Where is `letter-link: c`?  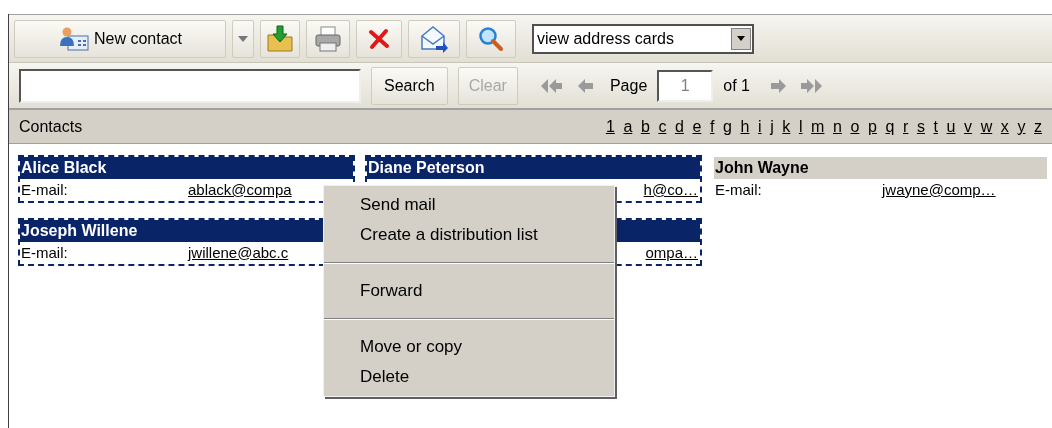 letter-link: c is located at coordinates (662, 126).